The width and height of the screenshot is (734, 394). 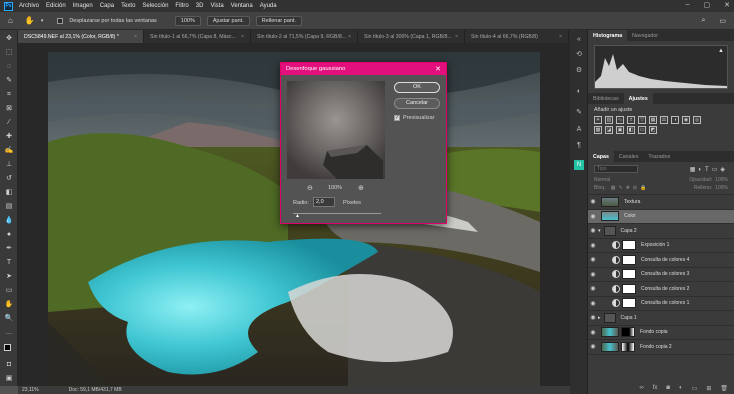 What do you see at coordinates (9, 305) in the screenshot?
I see `hand-icon: ✋` at bounding box center [9, 305].